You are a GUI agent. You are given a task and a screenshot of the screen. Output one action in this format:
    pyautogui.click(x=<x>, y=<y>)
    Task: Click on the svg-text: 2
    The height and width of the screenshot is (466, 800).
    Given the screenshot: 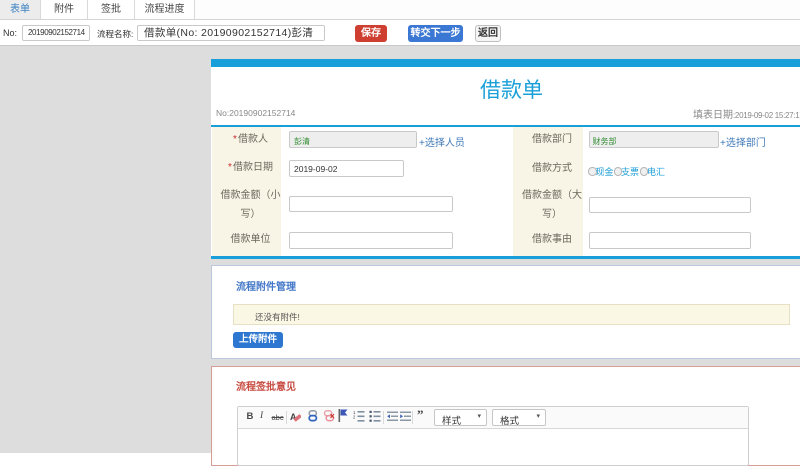 What is the action you would take?
    pyautogui.click(x=354, y=417)
    